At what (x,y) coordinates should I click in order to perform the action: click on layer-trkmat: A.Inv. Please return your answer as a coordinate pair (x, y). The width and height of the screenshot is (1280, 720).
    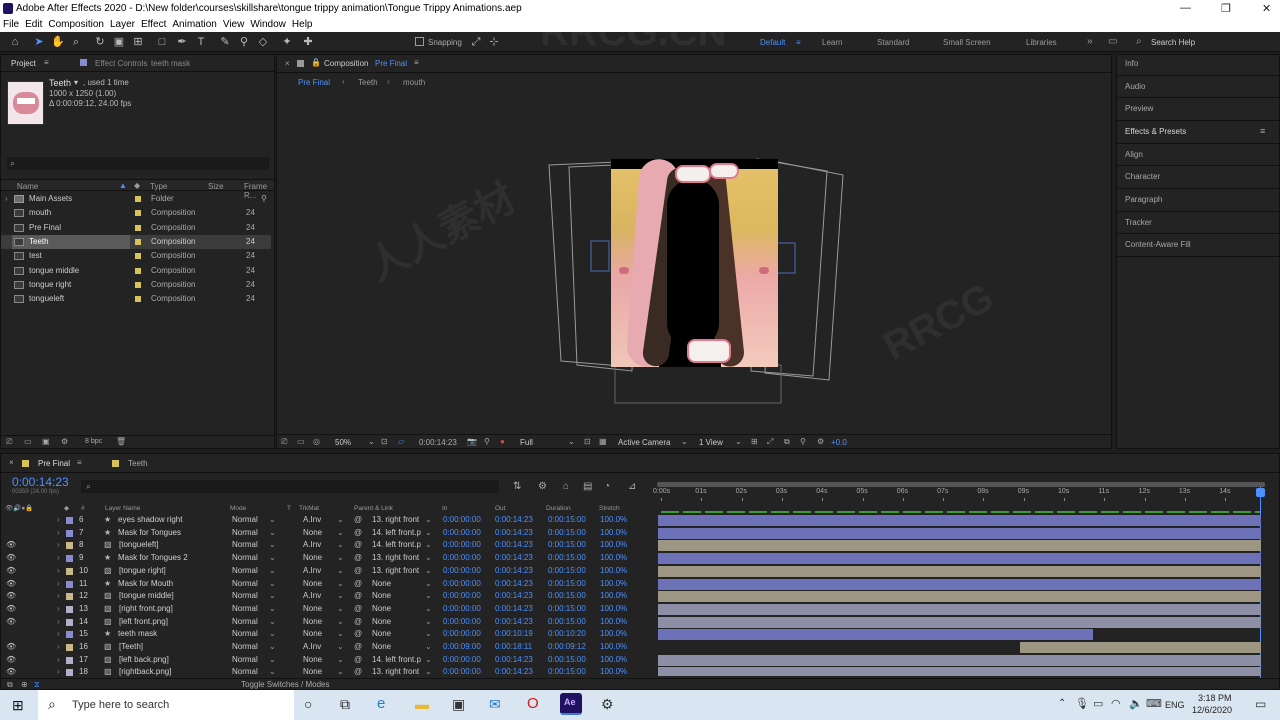
    Looking at the image, I should click on (312, 520).